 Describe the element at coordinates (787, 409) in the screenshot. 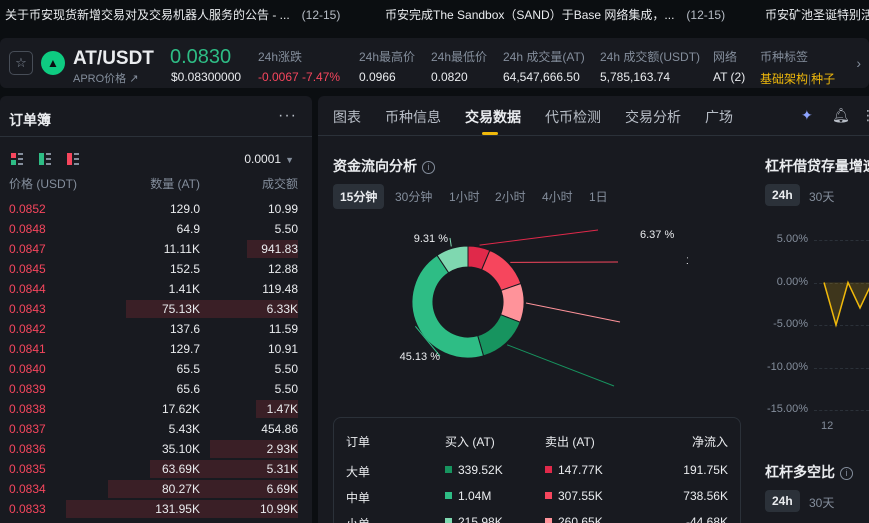

I see `y-tick-label: -15.00%` at that location.